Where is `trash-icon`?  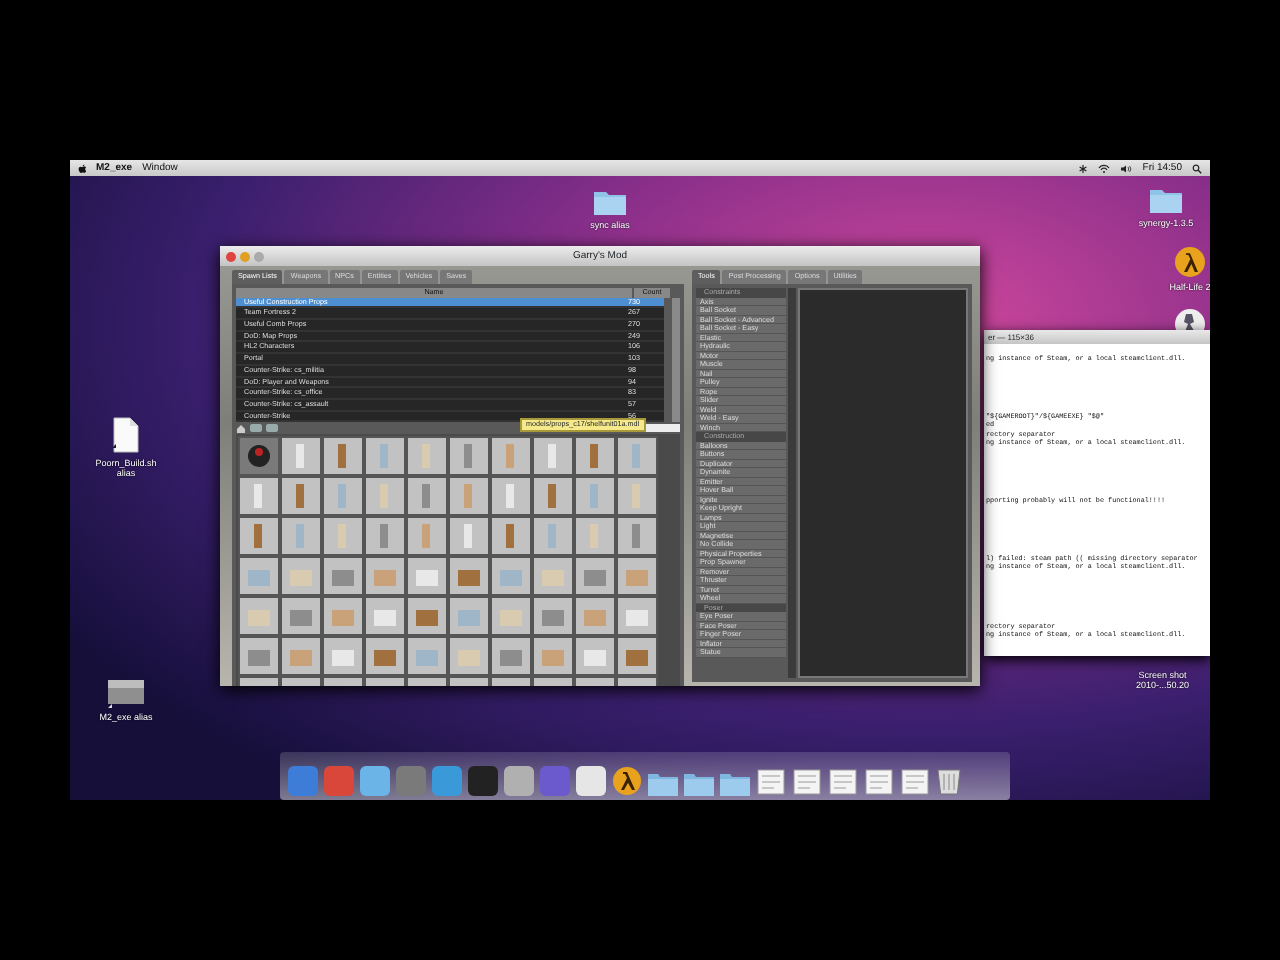
trash-icon is located at coordinates (949, 780).